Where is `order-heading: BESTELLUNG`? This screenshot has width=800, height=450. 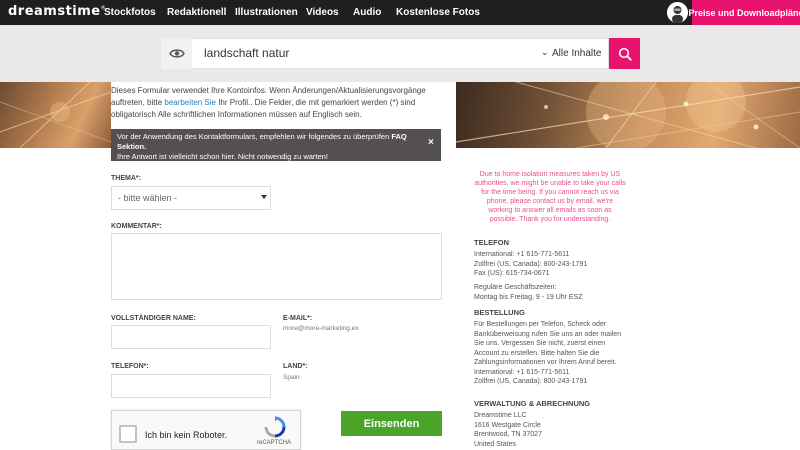 order-heading: BESTELLUNG is located at coordinates (499, 312).